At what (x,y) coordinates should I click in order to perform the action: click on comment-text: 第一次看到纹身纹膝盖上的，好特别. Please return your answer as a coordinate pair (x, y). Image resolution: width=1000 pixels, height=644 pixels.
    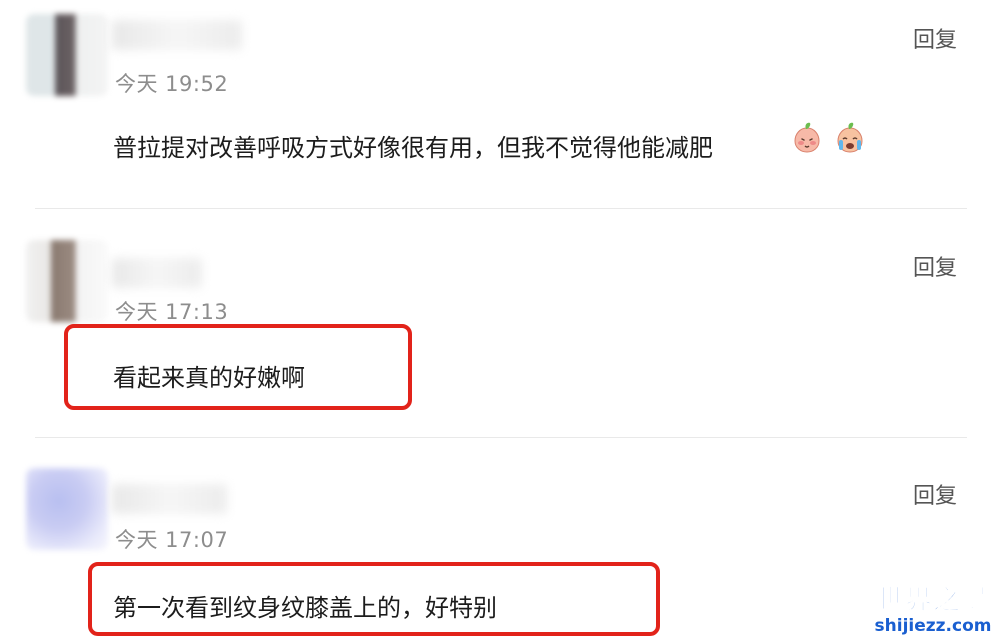
    Looking at the image, I should click on (305, 608).